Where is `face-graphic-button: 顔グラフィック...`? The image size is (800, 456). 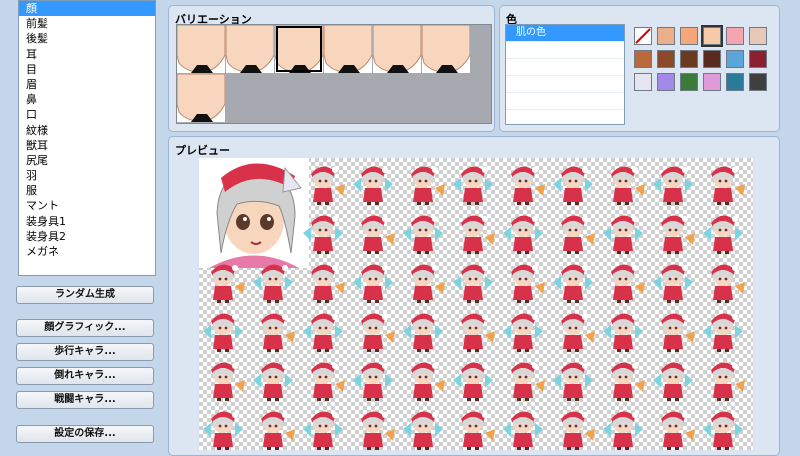 face-graphic-button: 顔グラフィック... is located at coordinates (85, 328).